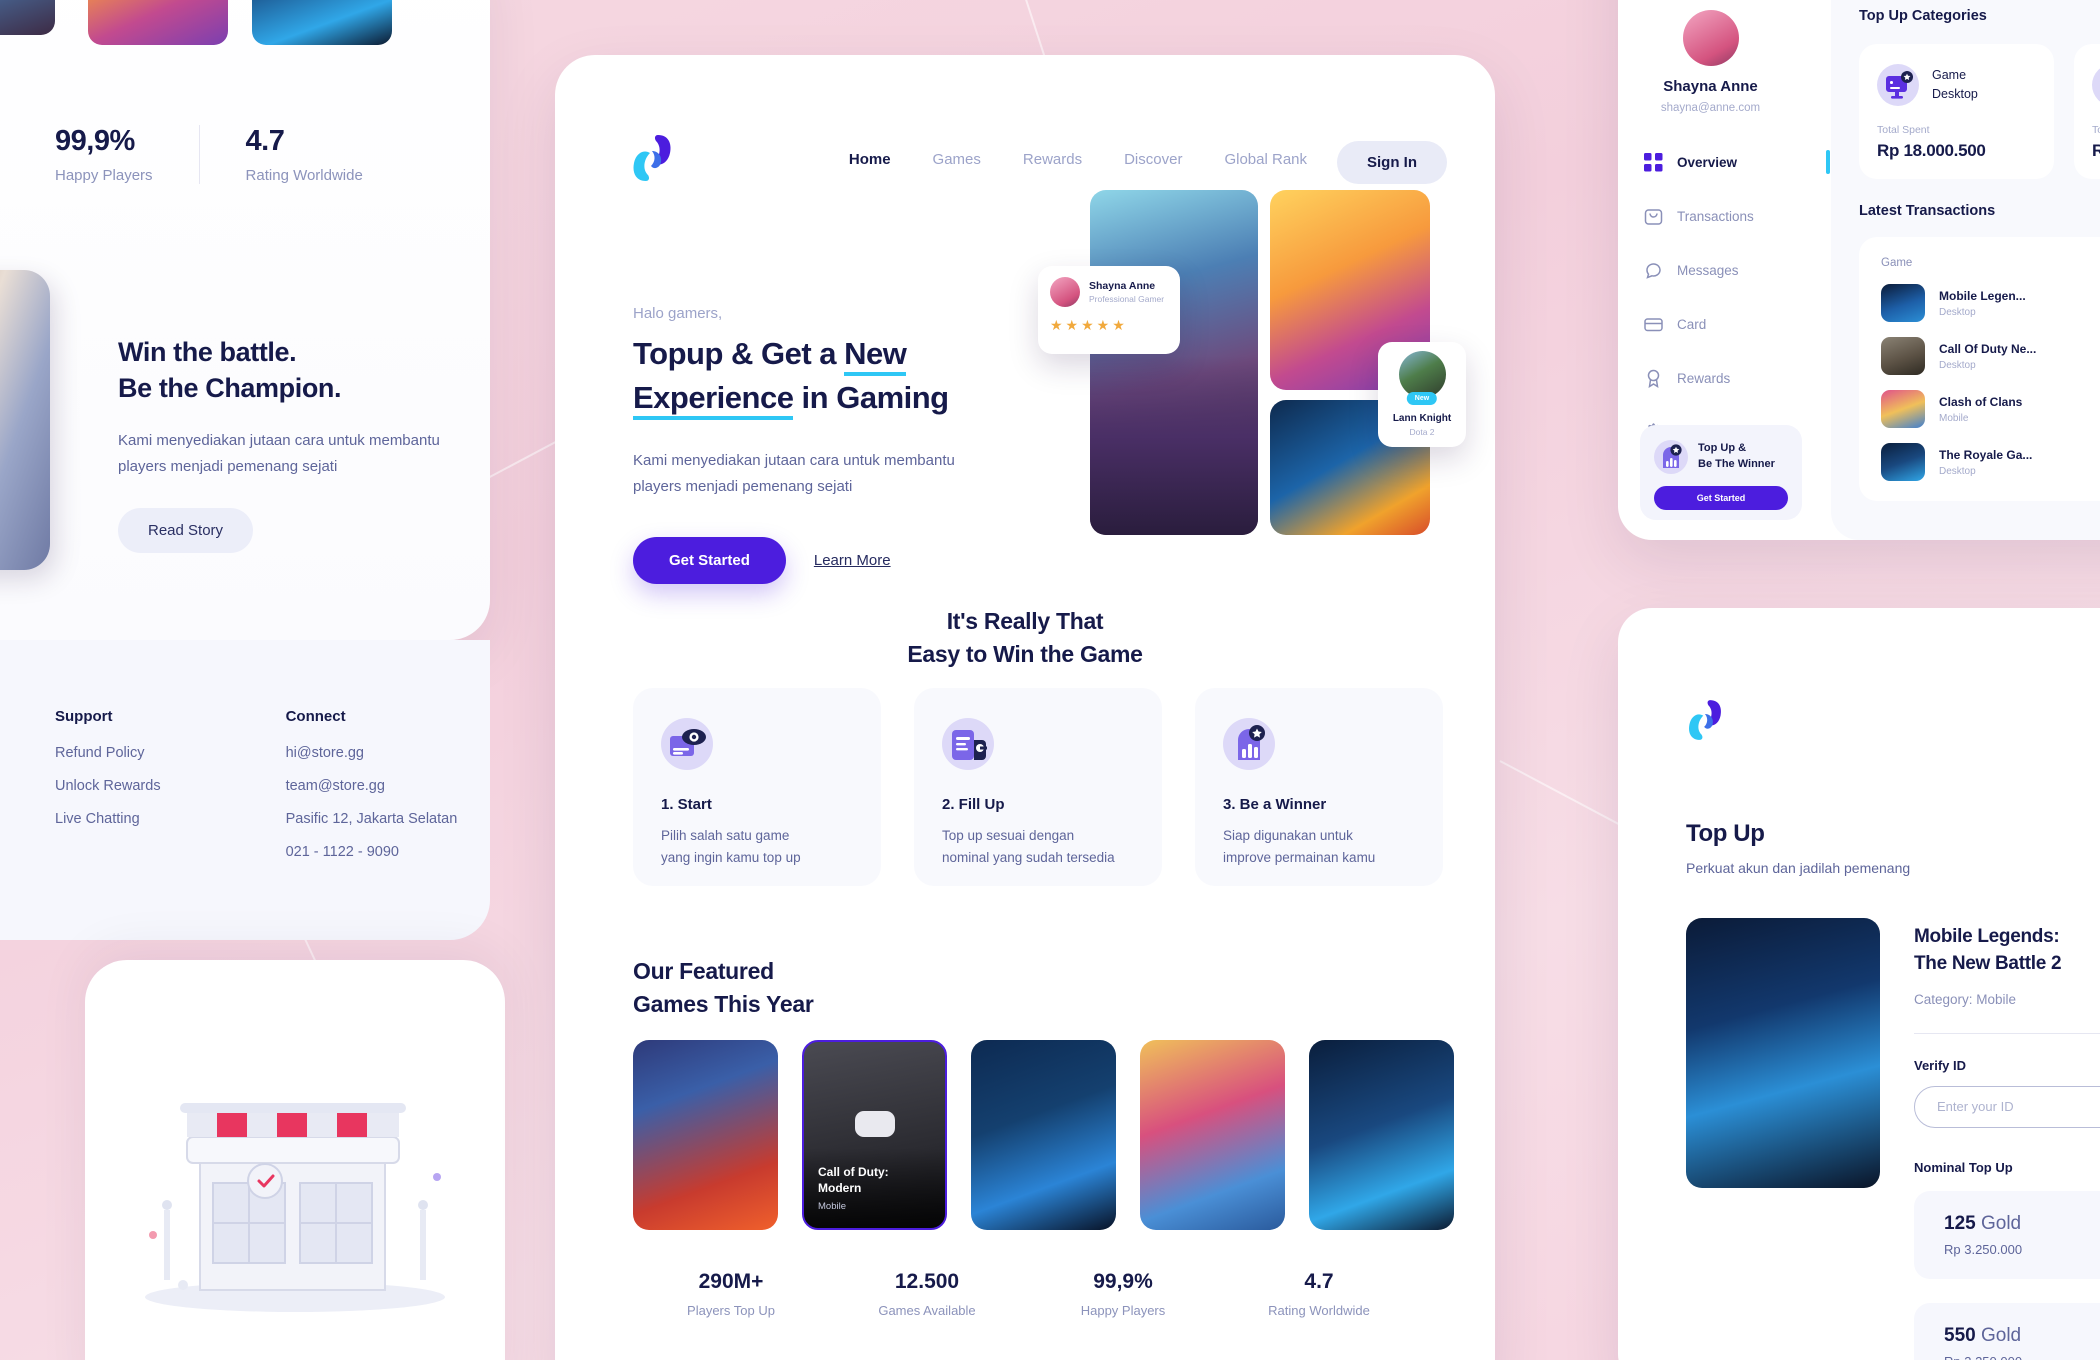 This screenshot has width=2100, height=1360. Describe the element at coordinates (1127, 299) in the screenshot. I see `rating-card-role: Professional Gamer` at that location.